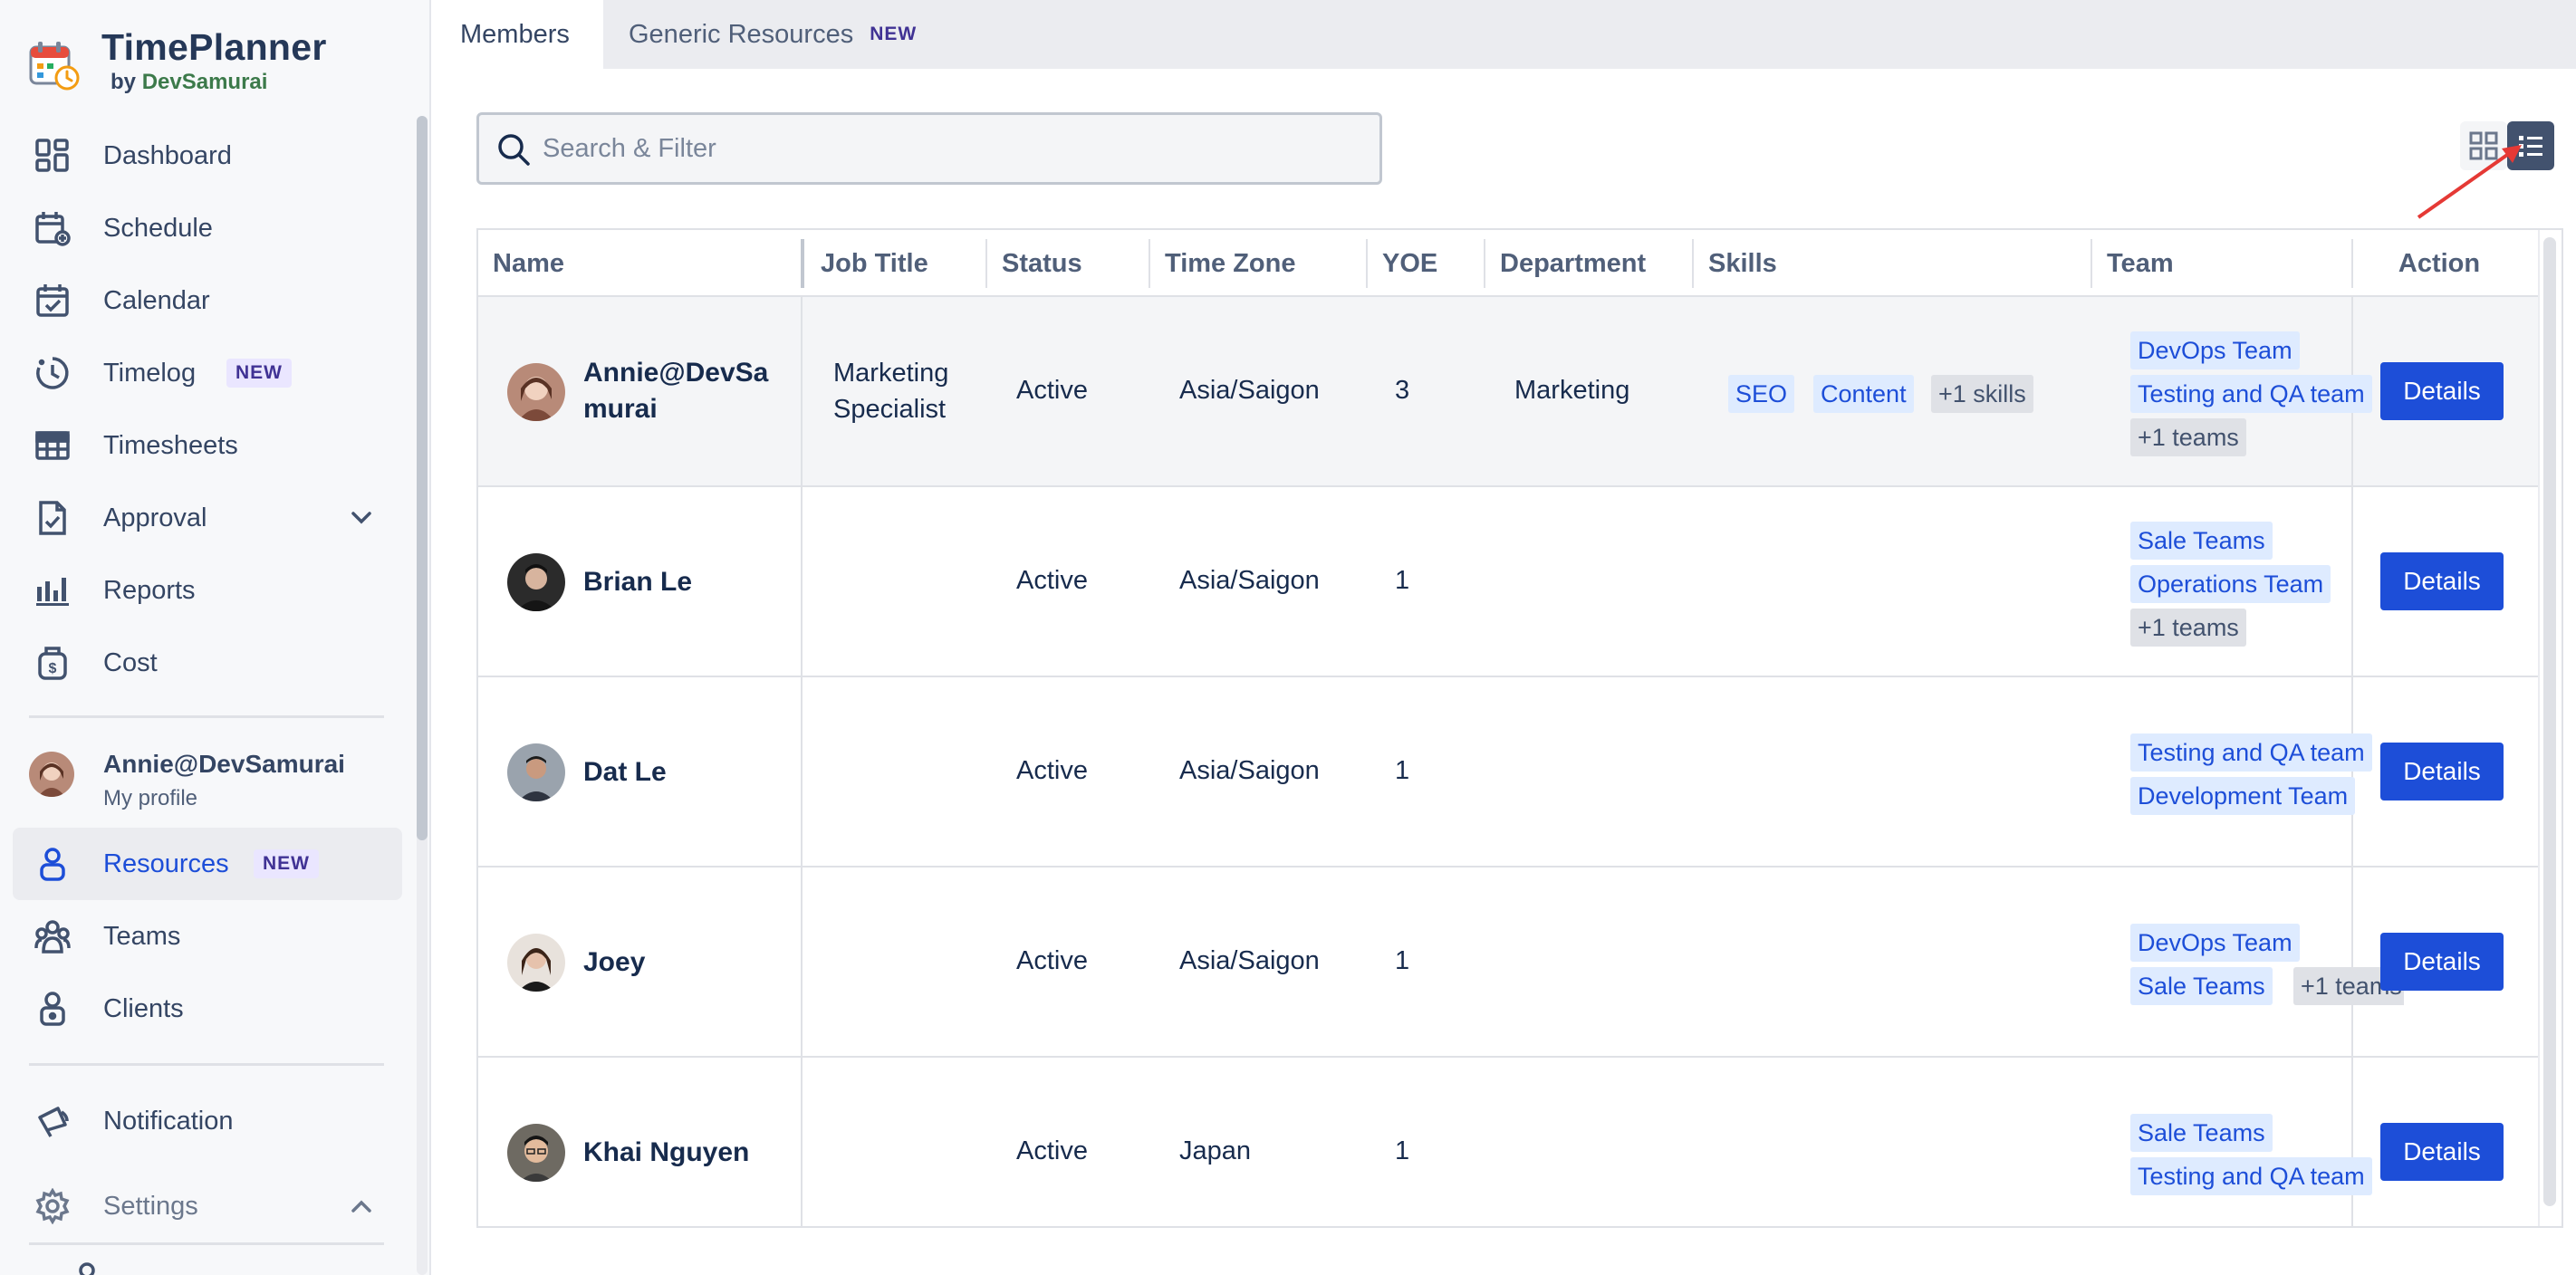  I want to click on sidebar-item-dashboard: Dashboard, so click(207, 156).